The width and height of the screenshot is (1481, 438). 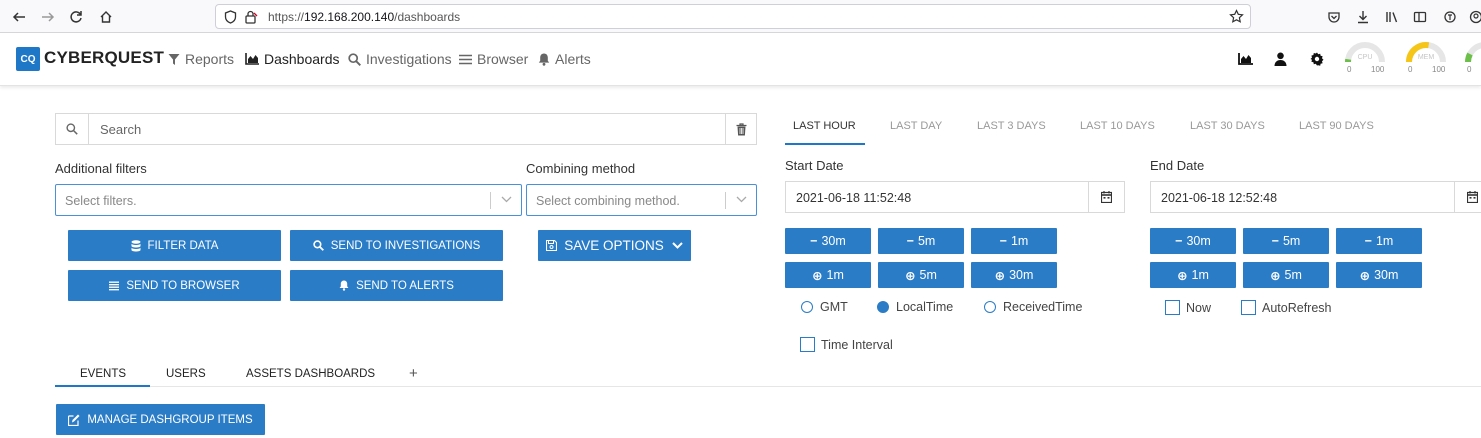 I want to click on range-tab-last-day: LAST DAY, so click(x=916, y=126).